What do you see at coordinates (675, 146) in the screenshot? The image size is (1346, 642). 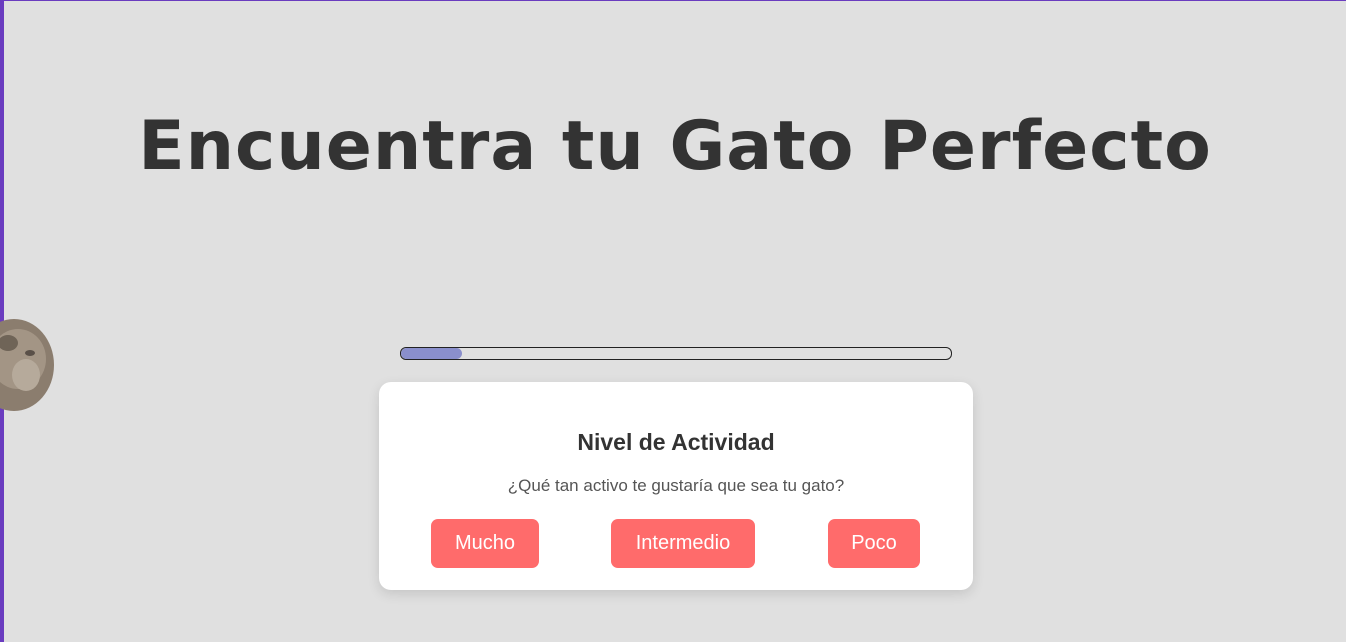 I see `page-title: Encuentra tu Gato Perfecto` at bounding box center [675, 146].